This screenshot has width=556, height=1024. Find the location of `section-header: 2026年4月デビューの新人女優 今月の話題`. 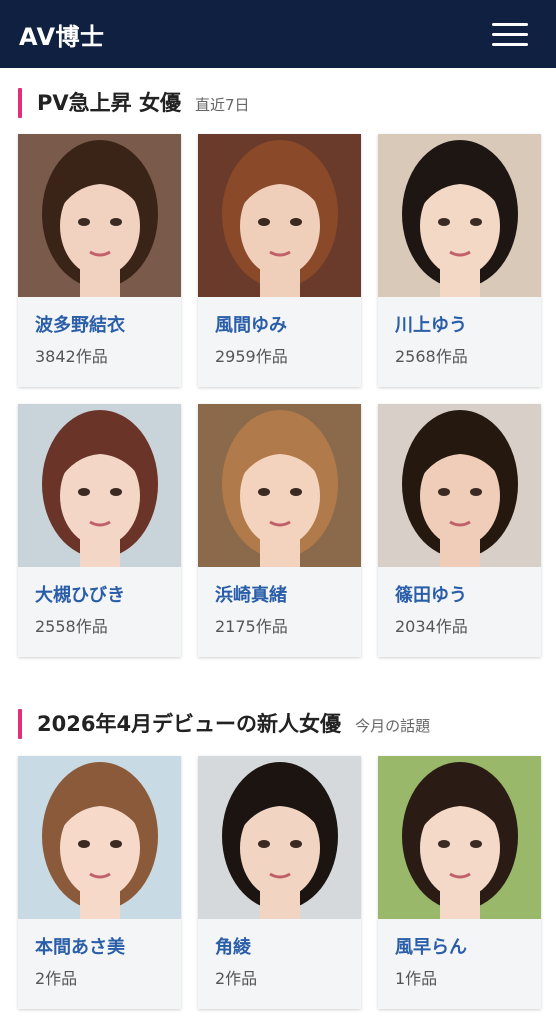

section-header: 2026年4月デビューの新人女優 今月の話題 is located at coordinates (278, 724).